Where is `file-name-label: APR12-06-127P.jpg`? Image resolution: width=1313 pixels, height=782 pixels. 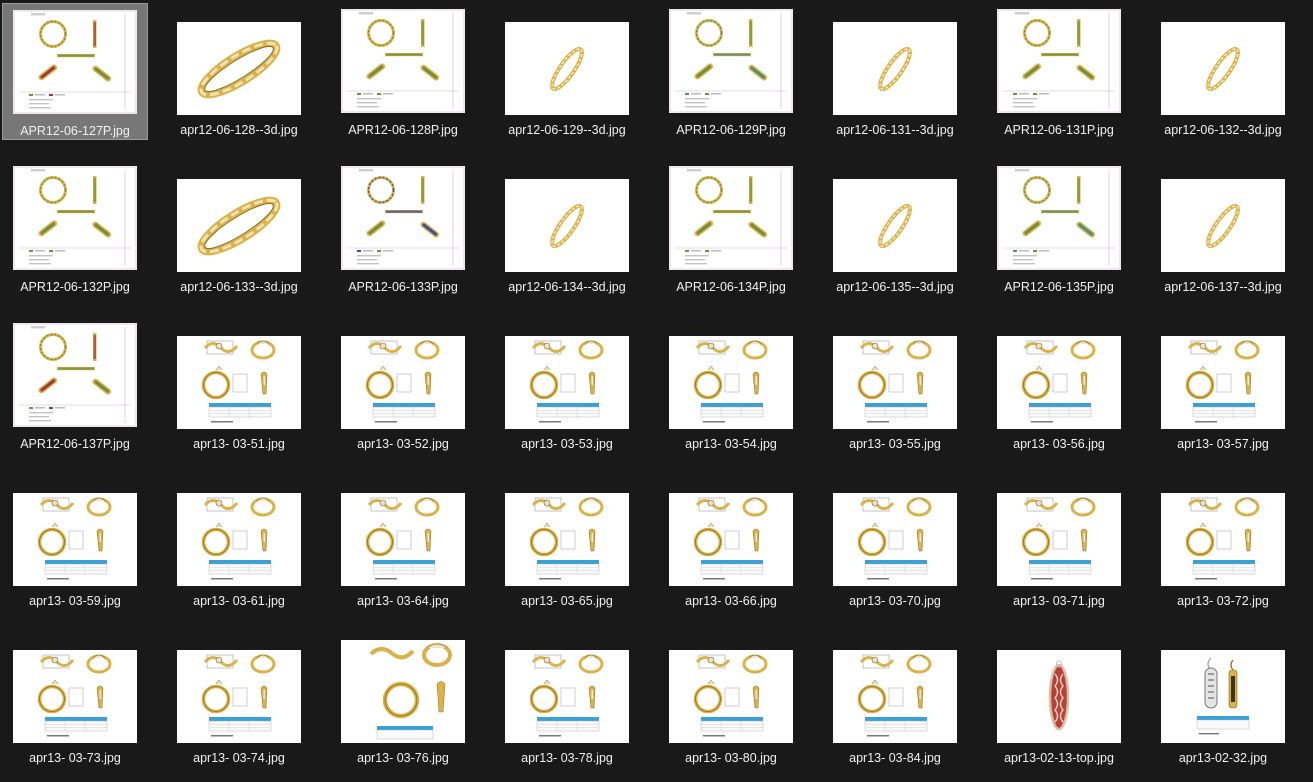
file-name-label: APR12-06-127P.jpg is located at coordinates (75, 131).